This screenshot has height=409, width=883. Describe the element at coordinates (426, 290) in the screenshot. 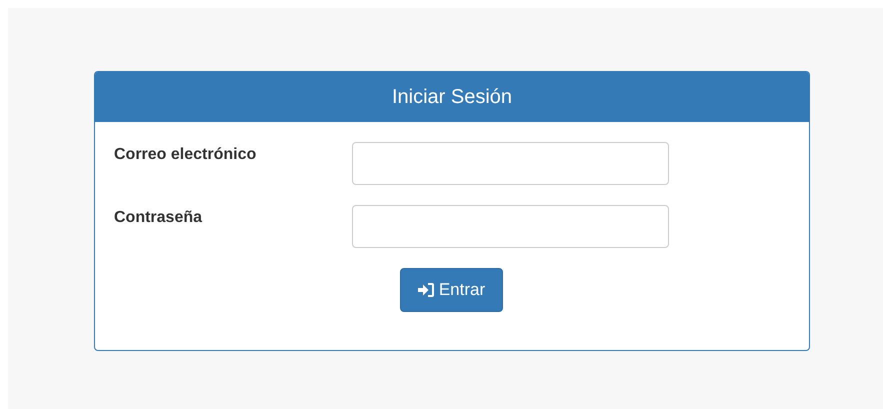

I see `sign-in-icon` at that location.